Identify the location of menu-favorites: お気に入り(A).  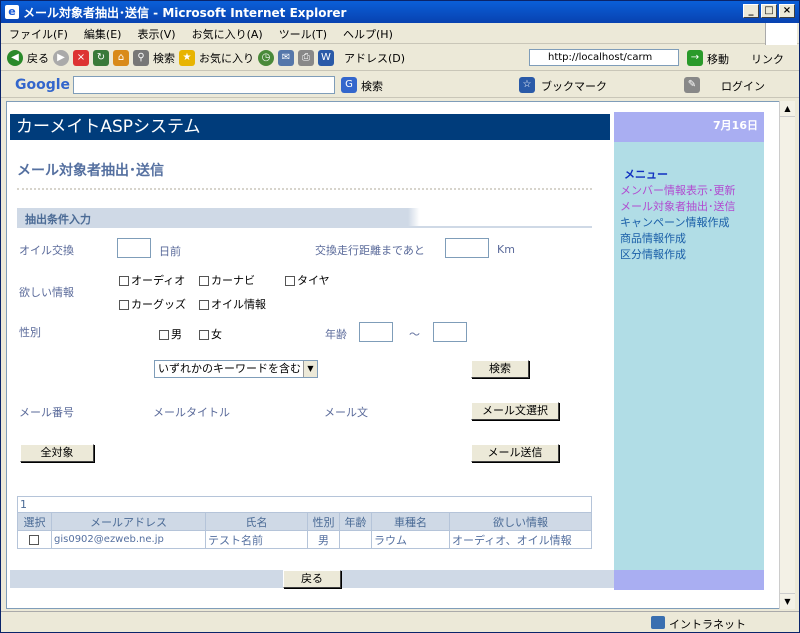
(227, 34).